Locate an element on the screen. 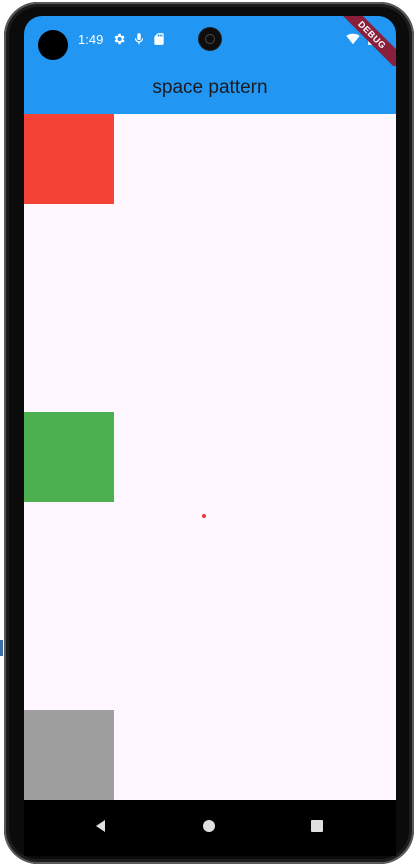  home-icon is located at coordinates (209, 826).